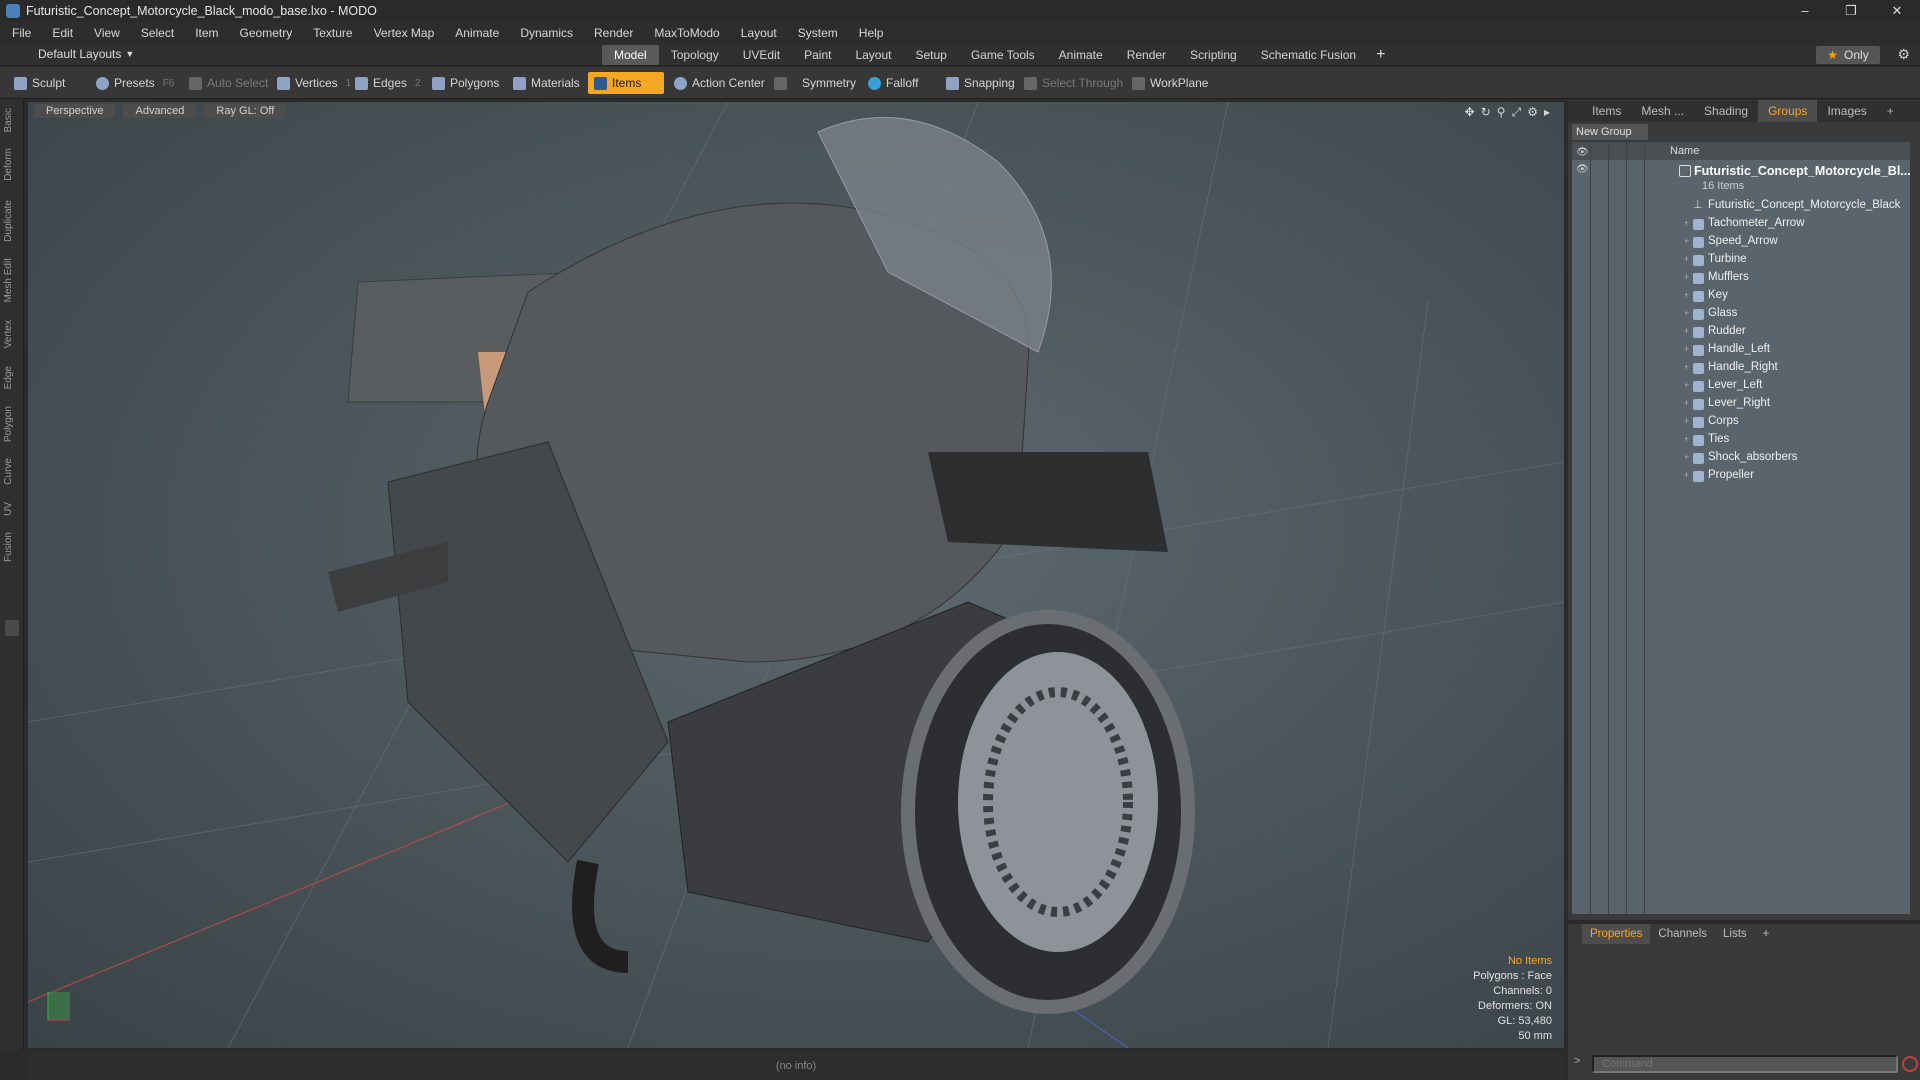 The image size is (1920, 1080). I want to click on left-tab-polygon: Polygon, so click(12, 424).